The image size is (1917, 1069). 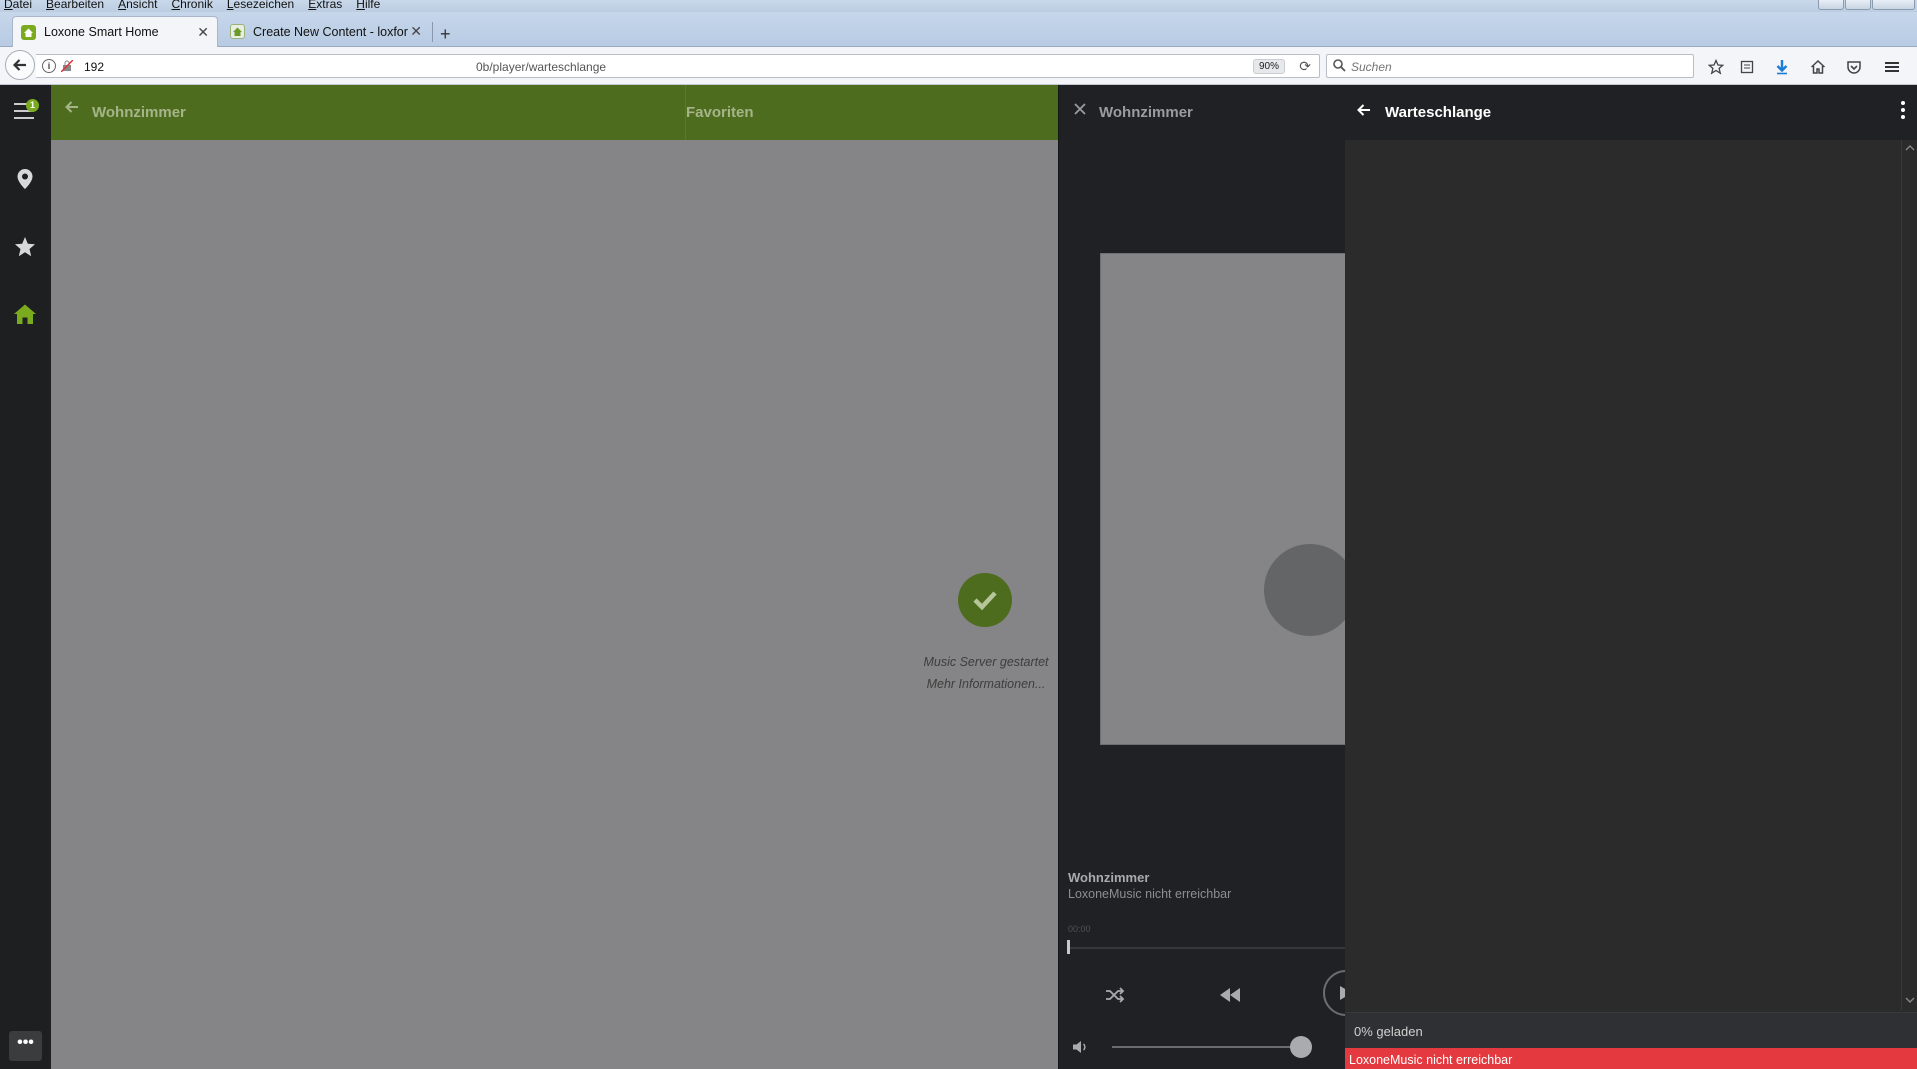 I want to click on forum-favicon-icon, so click(x=237, y=31).